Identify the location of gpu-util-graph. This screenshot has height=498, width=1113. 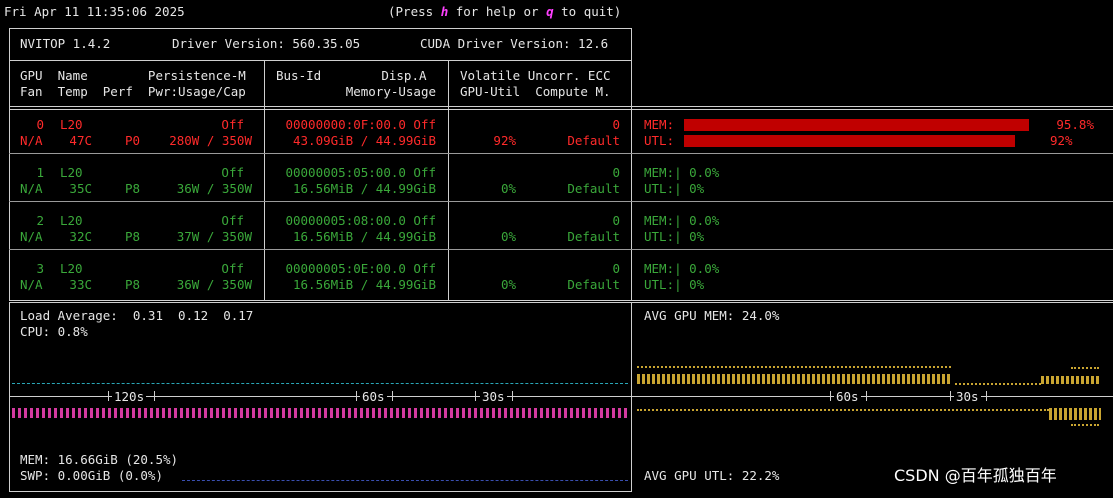
(843, 410).